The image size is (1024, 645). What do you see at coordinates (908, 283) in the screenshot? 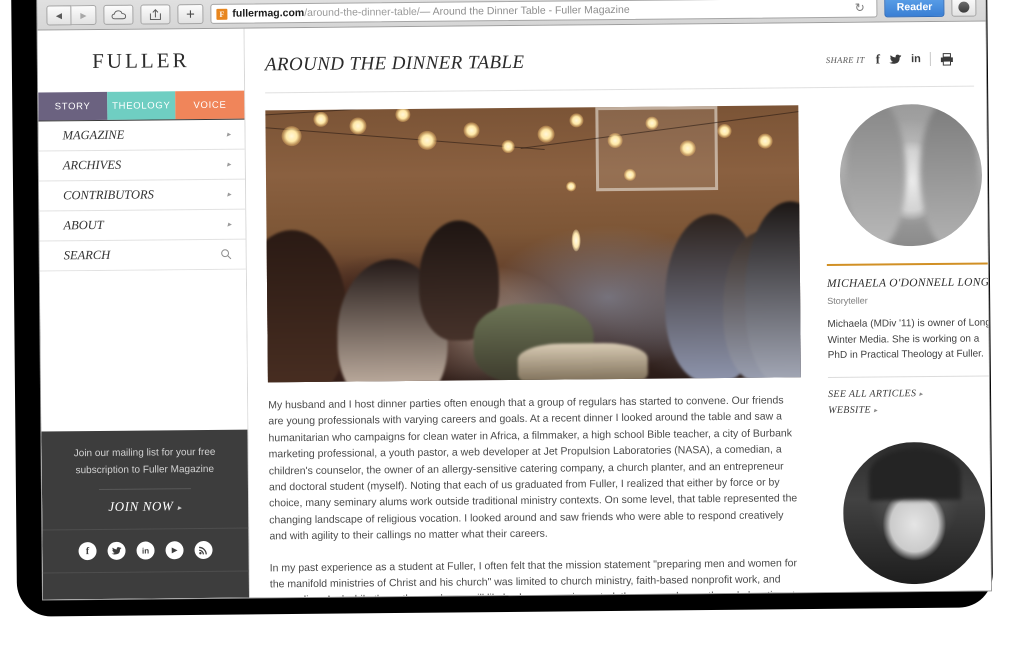
I see `author-name: MICHAELA O'DONNELL LONG` at bounding box center [908, 283].